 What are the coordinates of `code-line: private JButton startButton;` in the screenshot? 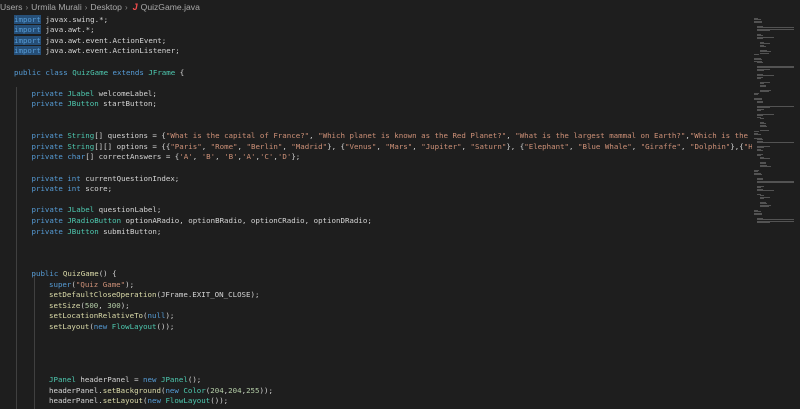 It's located at (94, 104).